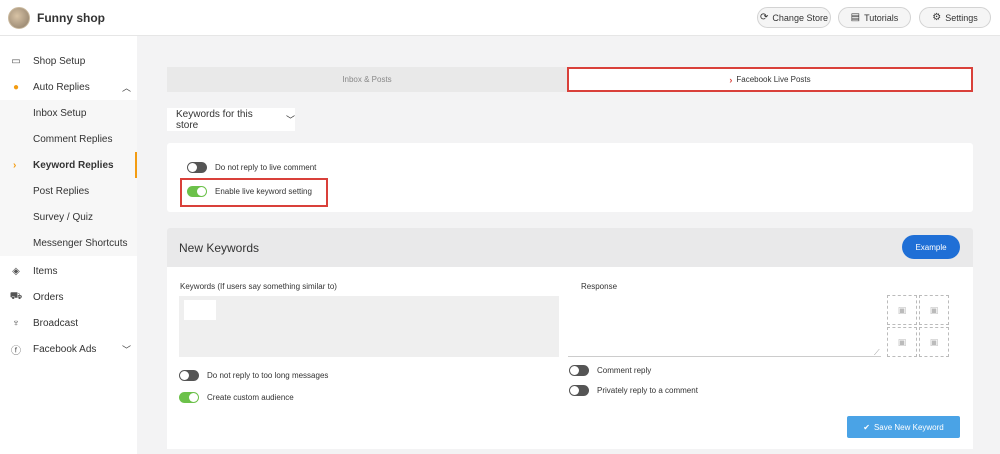 The image size is (1000, 454). I want to click on highlight-box, so click(254, 192).